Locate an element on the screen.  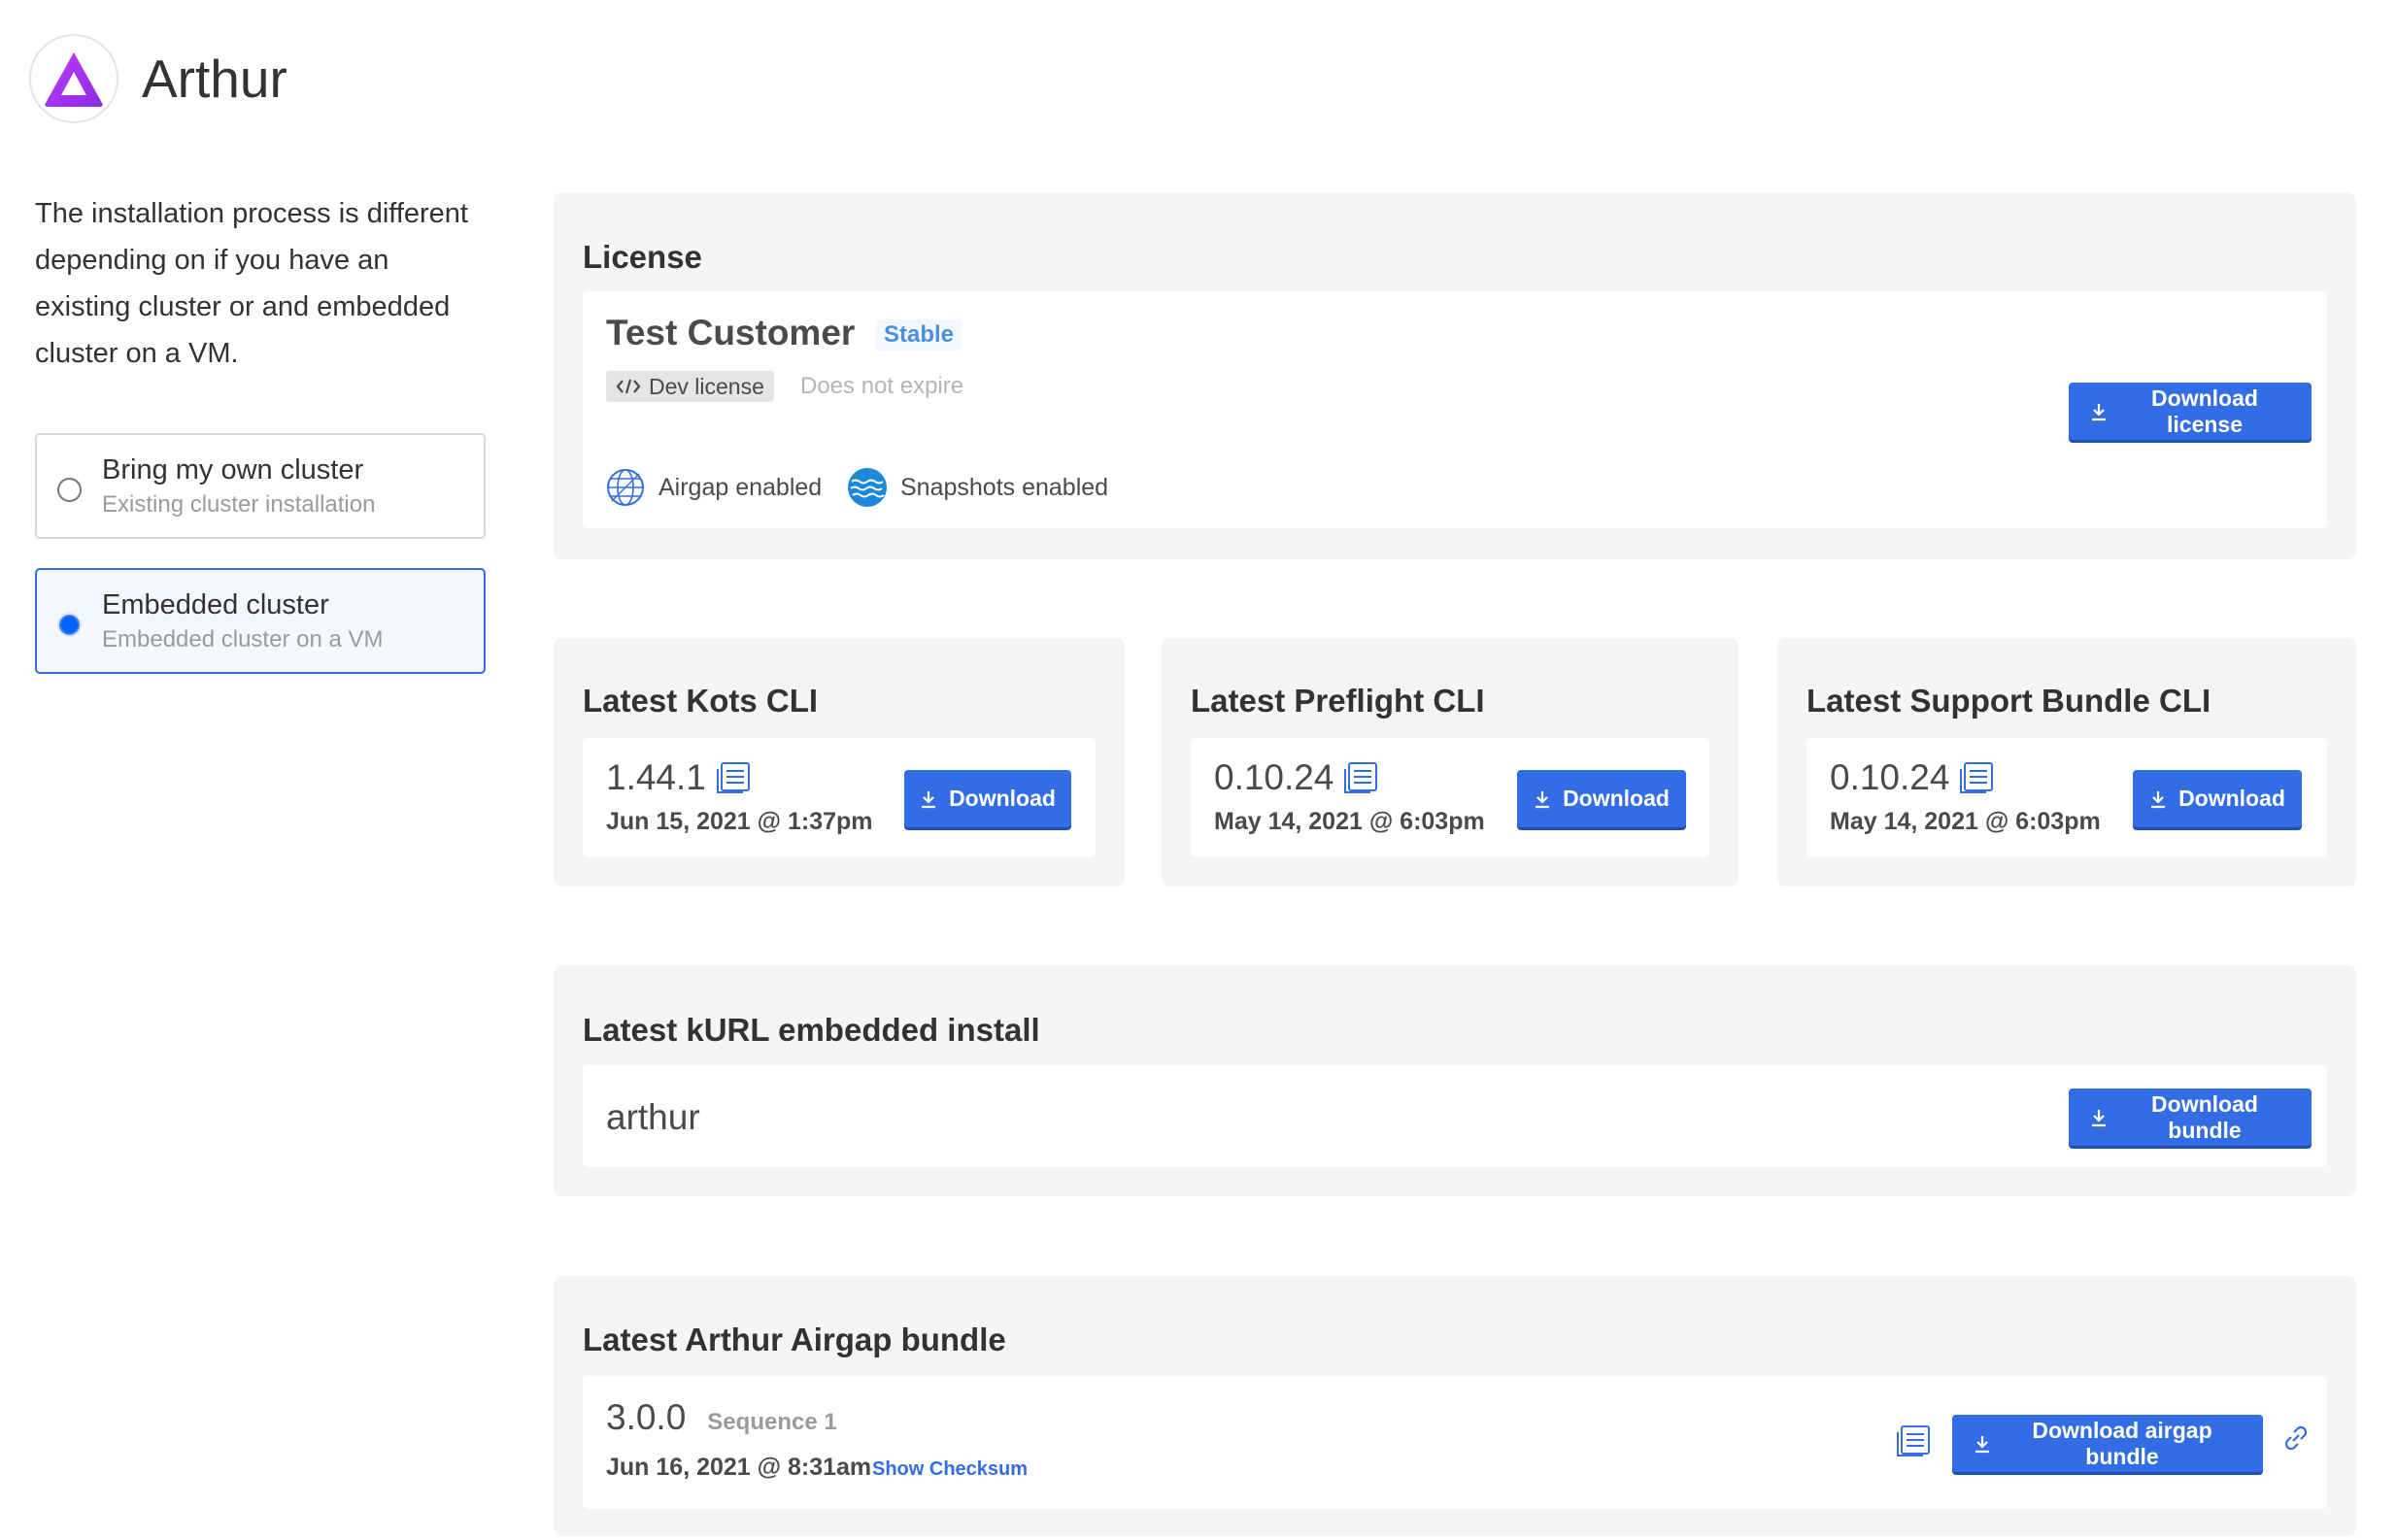
kurl-card: arthur Download bundle is located at coordinates (1455, 1116).